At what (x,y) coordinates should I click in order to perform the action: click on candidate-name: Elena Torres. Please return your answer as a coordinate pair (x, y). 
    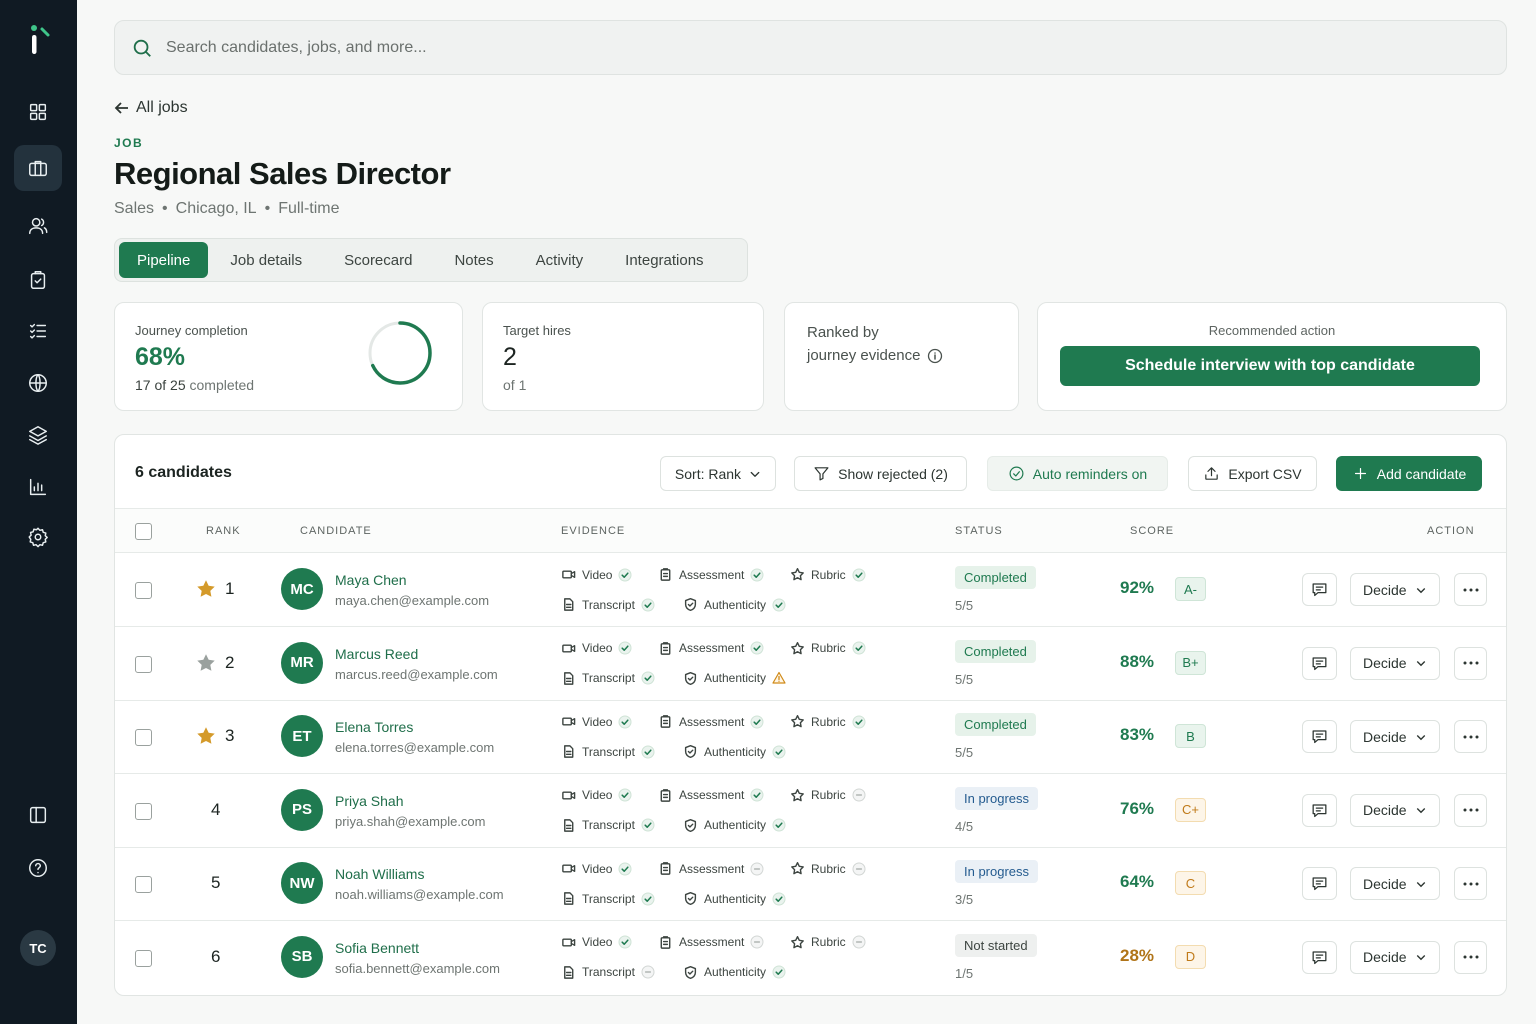
    Looking at the image, I should click on (374, 727).